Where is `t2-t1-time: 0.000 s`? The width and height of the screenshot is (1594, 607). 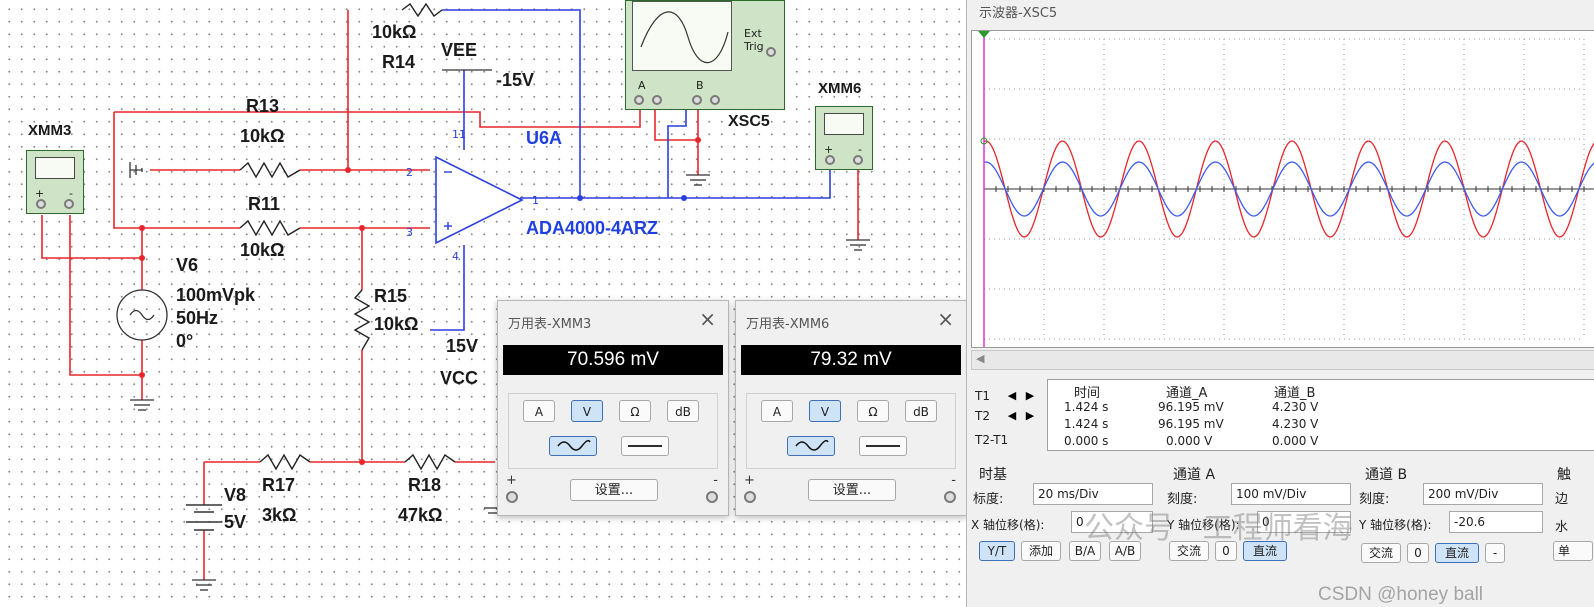
t2-t1-time: 0.000 s is located at coordinates (1086, 441).